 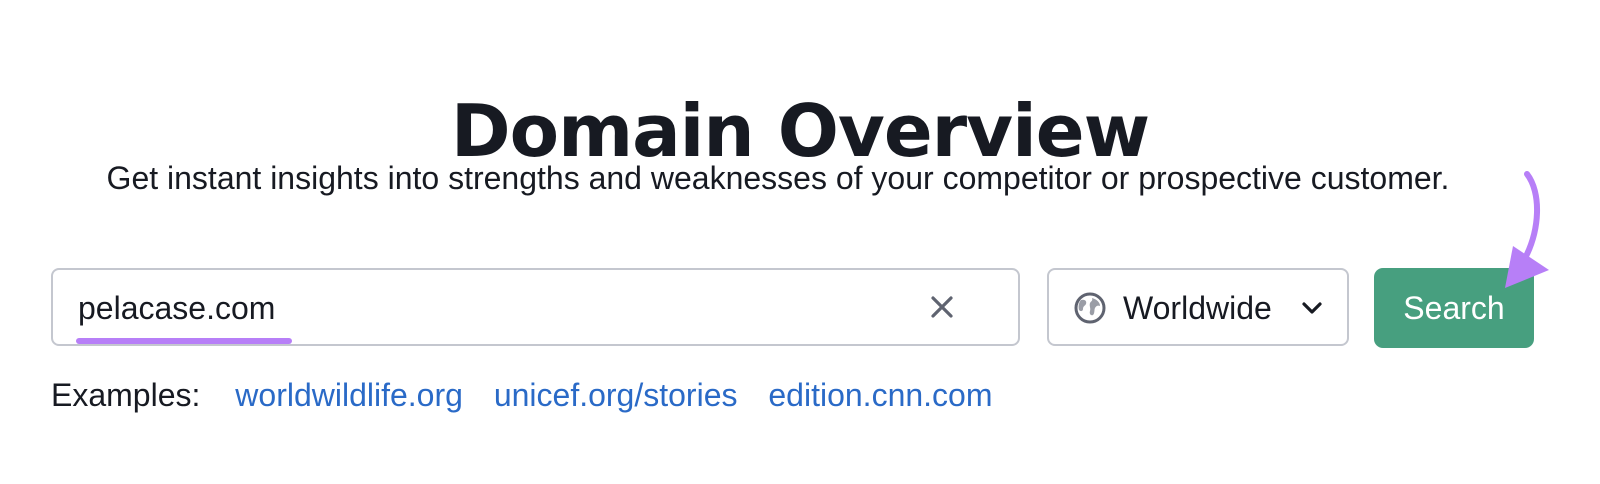 What do you see at coordinates (1090, 308) in the screenshot?
I see `globe-icon` at bounding box center [1090, 308].